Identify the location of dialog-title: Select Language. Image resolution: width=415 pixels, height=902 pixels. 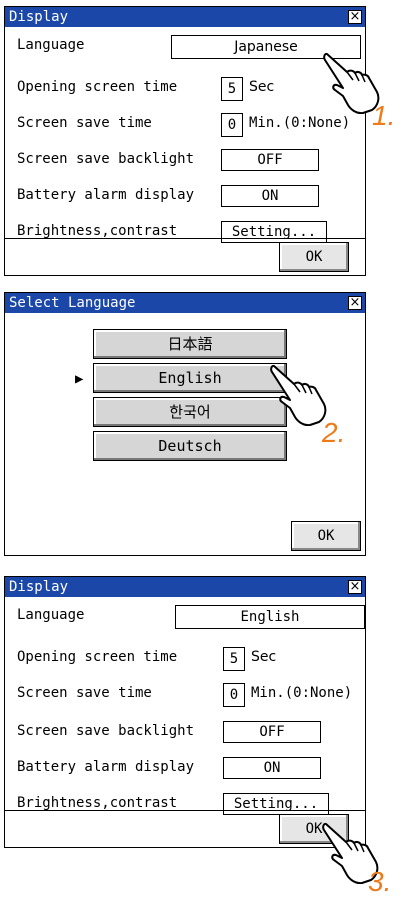
(72, 303).